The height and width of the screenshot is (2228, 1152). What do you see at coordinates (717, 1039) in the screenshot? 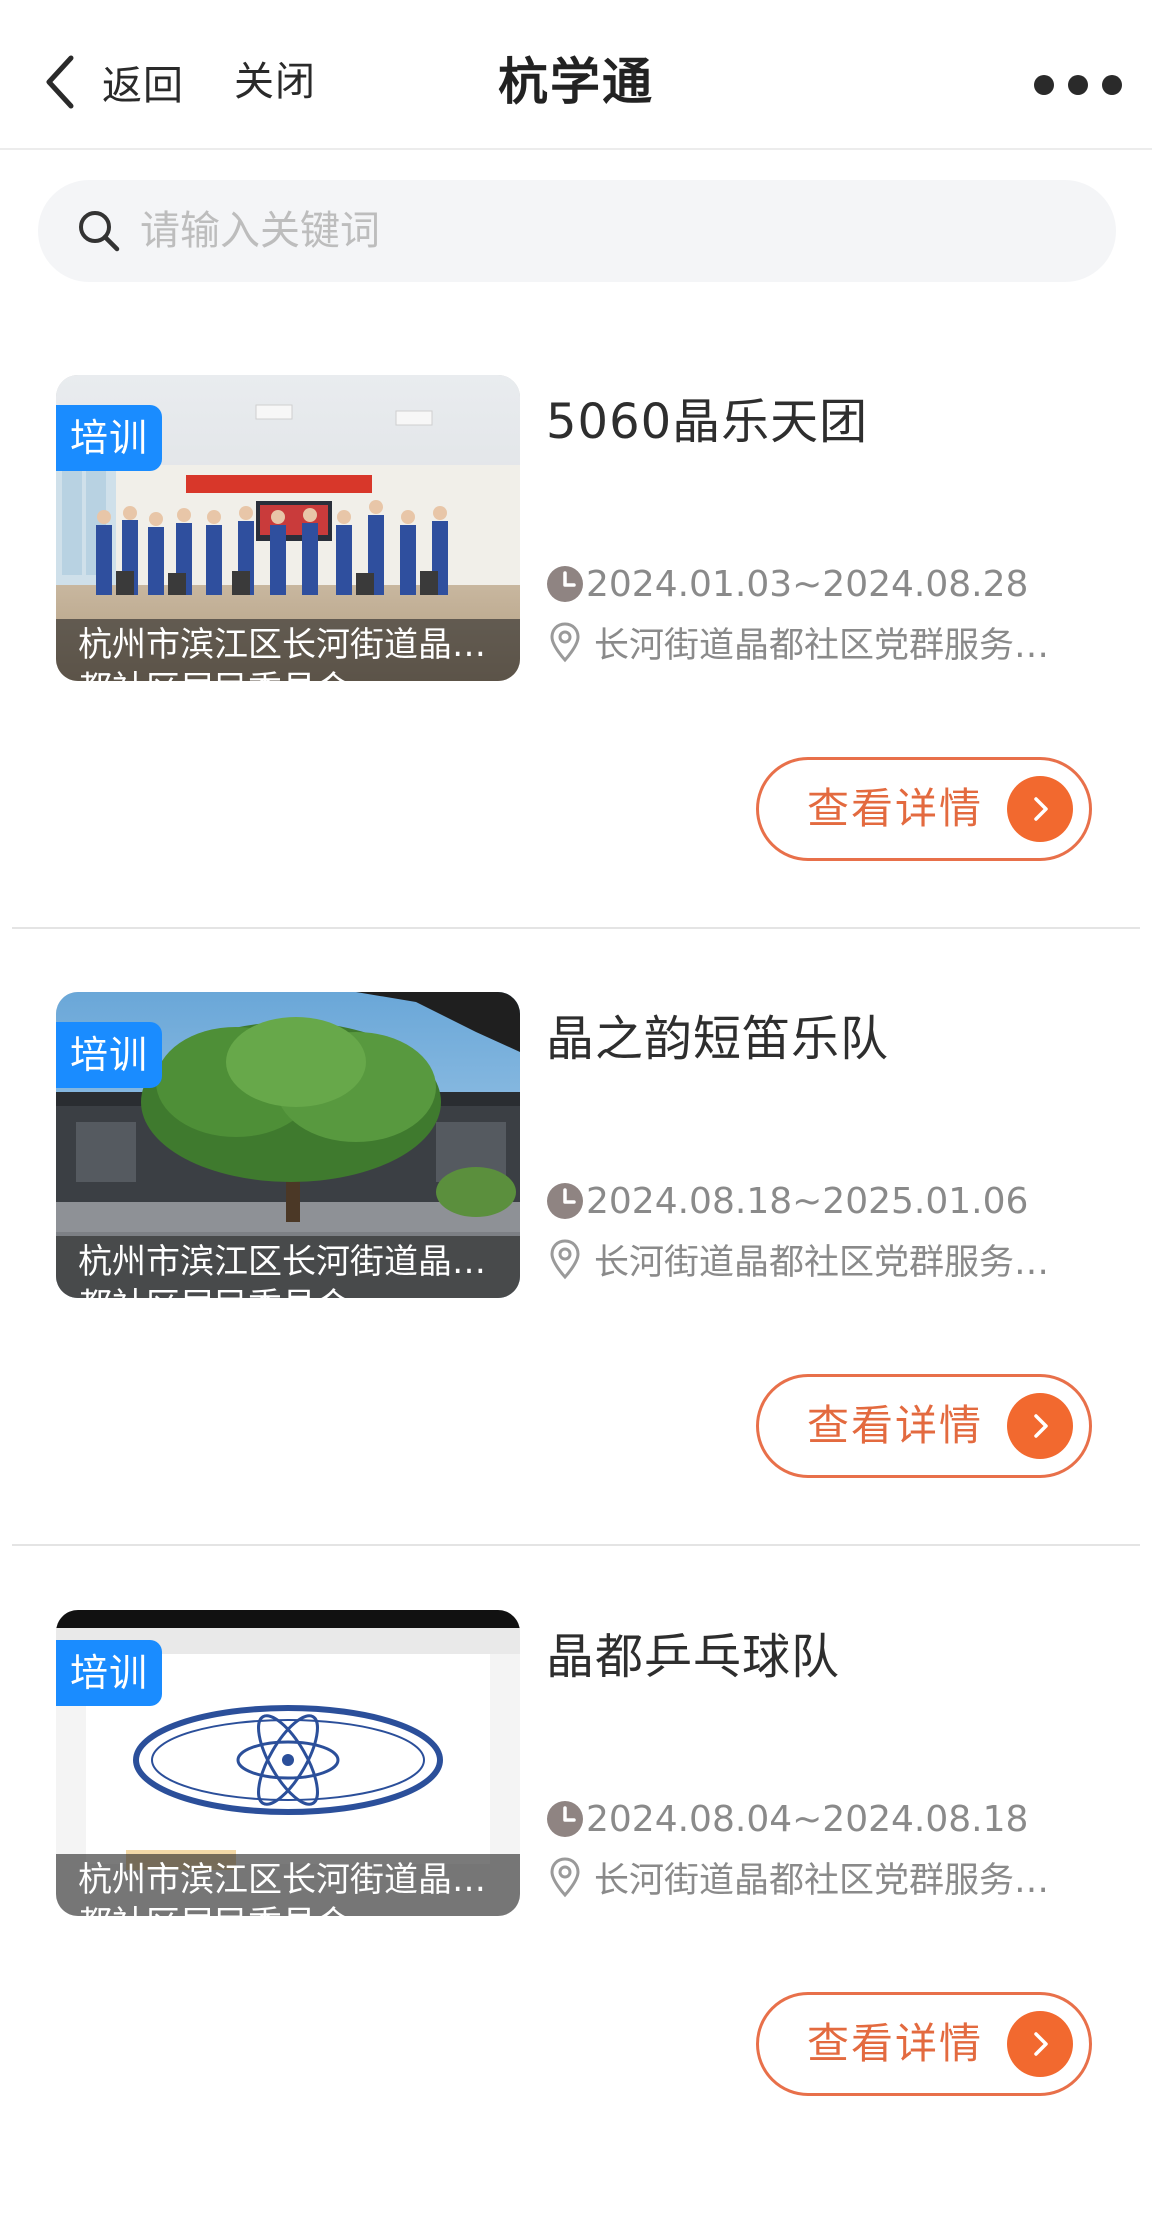
I see `item-title: 晶之韵短笛乐队` at bounding box center [717, 1039].